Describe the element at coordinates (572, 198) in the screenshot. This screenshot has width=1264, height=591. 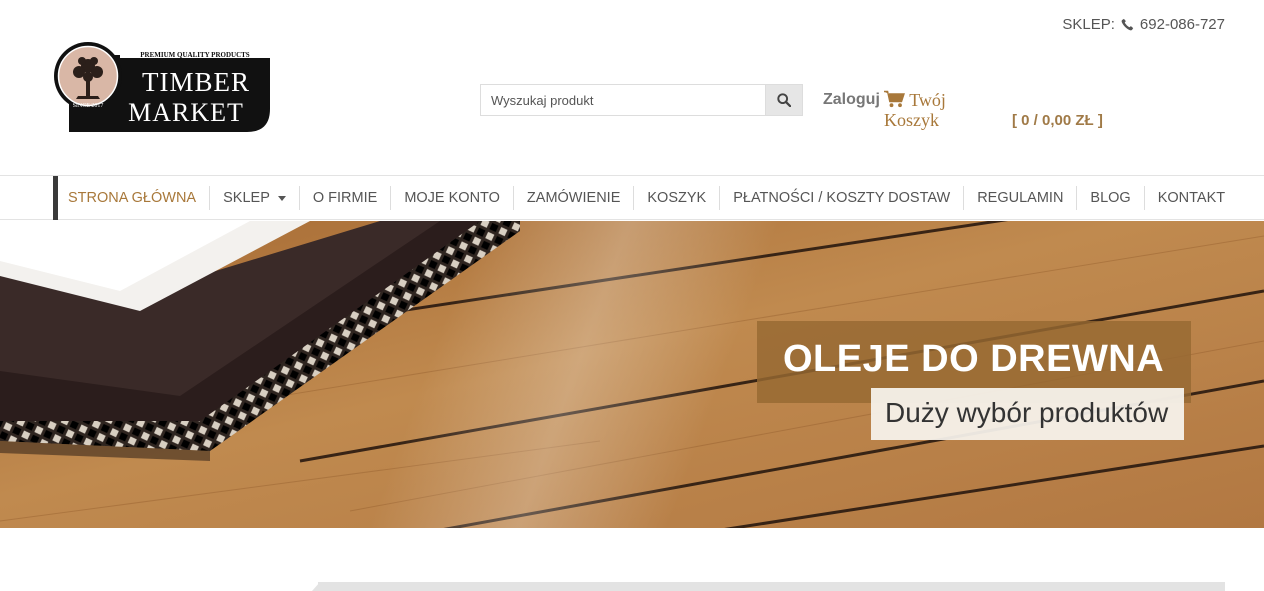
I see `nav-item-order: ZAMÓWIENIE` at that location.